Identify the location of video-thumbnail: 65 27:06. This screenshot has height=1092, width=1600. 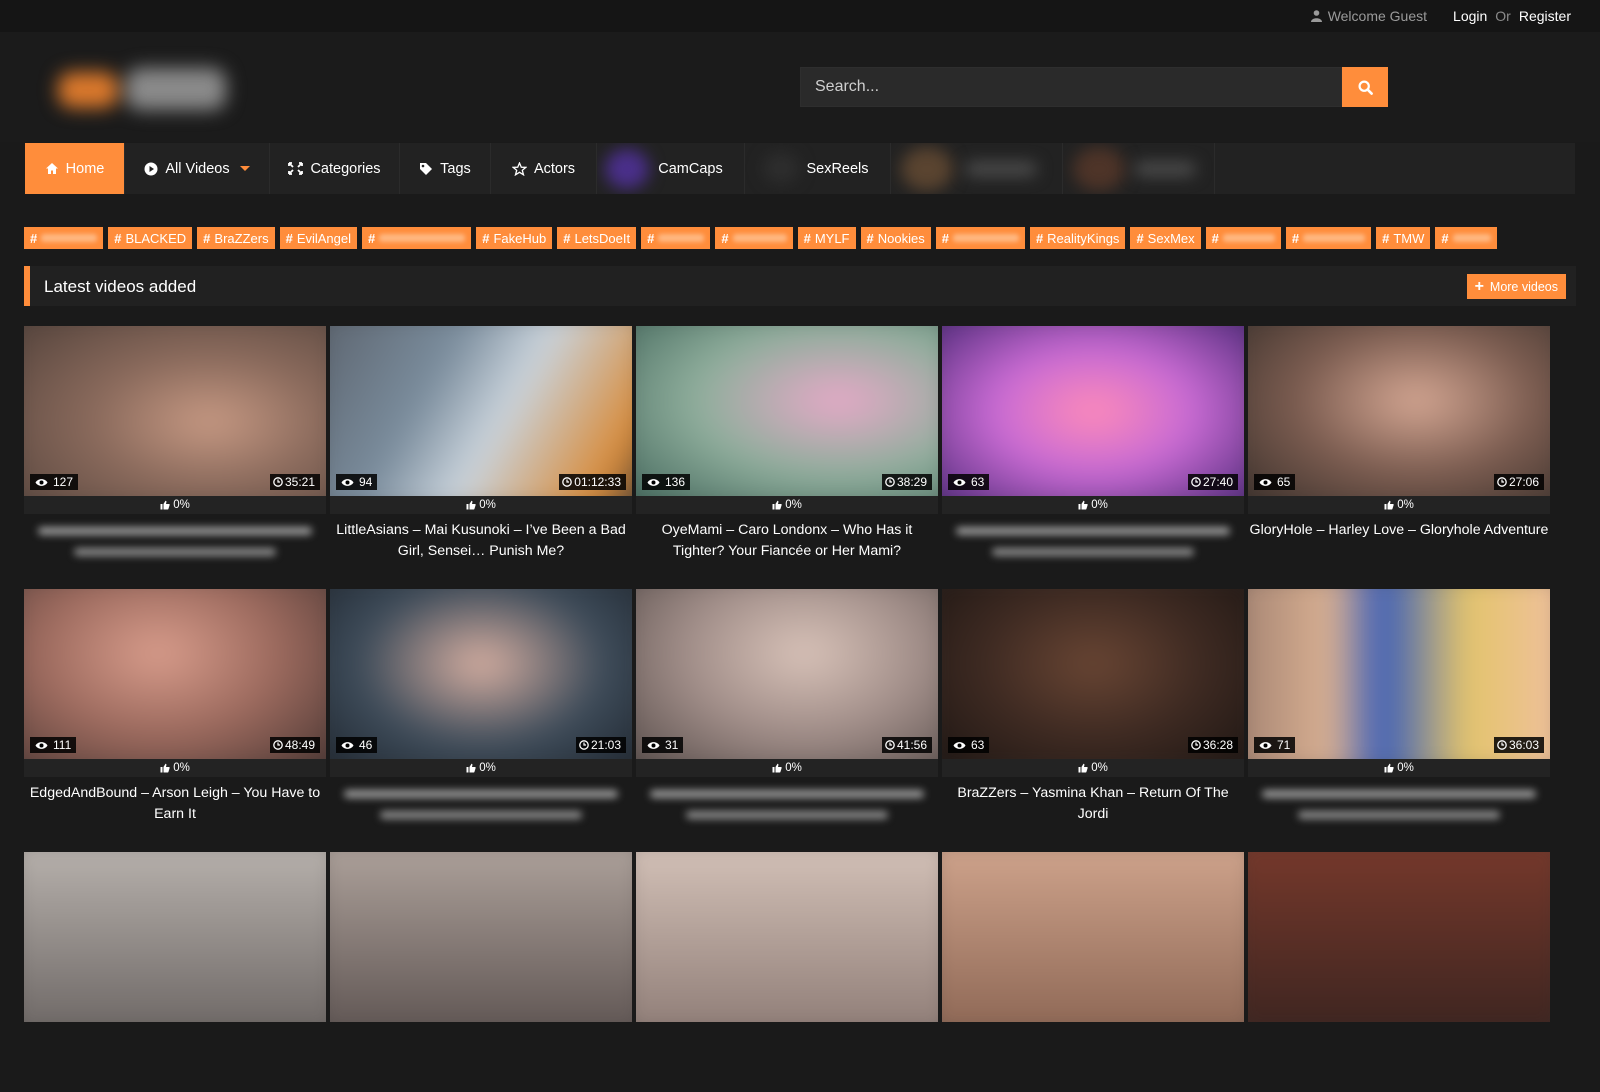
(1399, 411).